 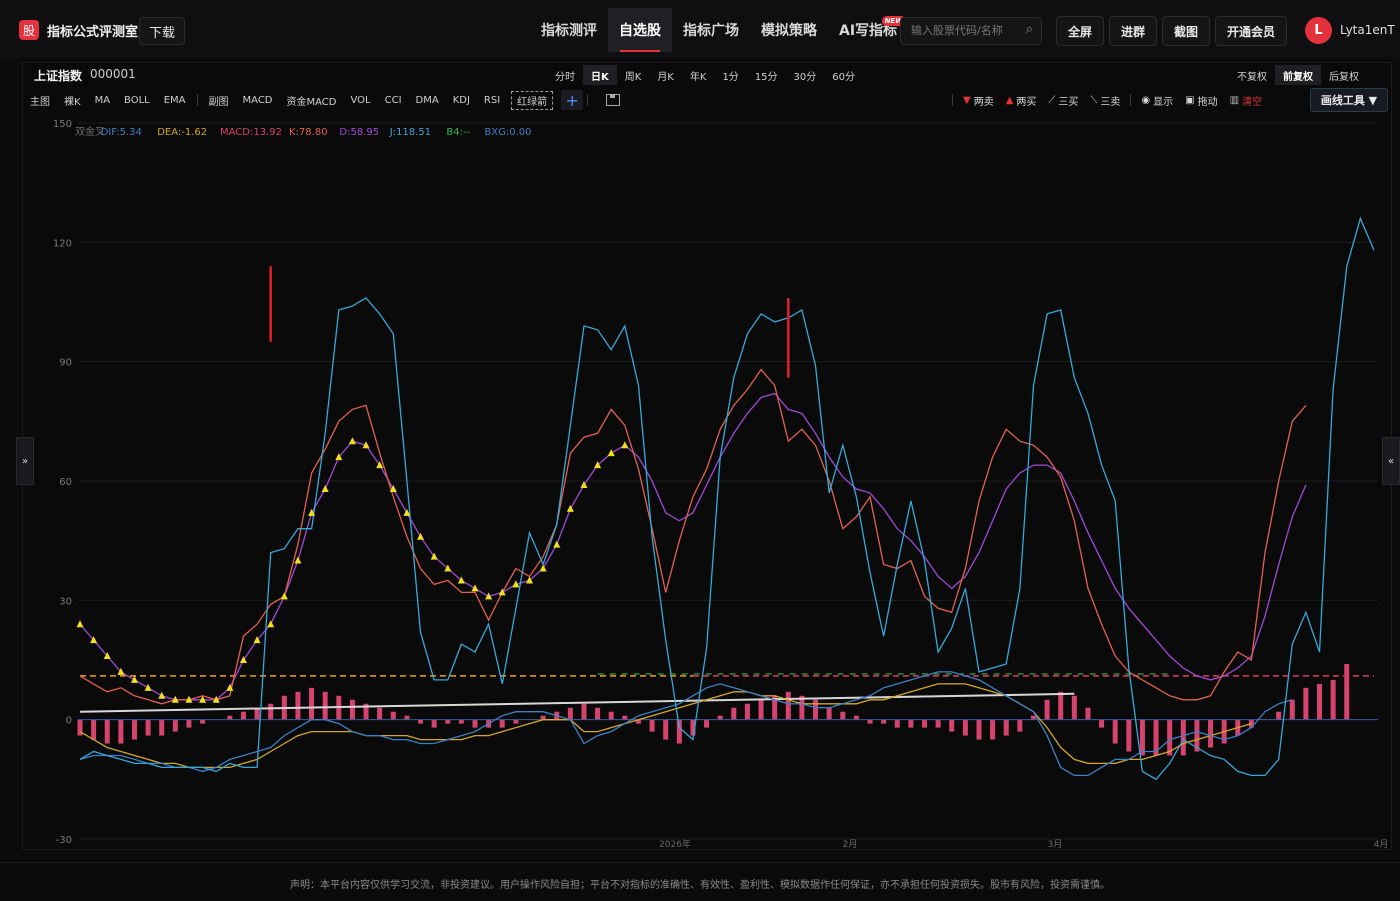 I want to click on nav-item-sim-strategy: 模拟策略, so click(x=789, y=30).